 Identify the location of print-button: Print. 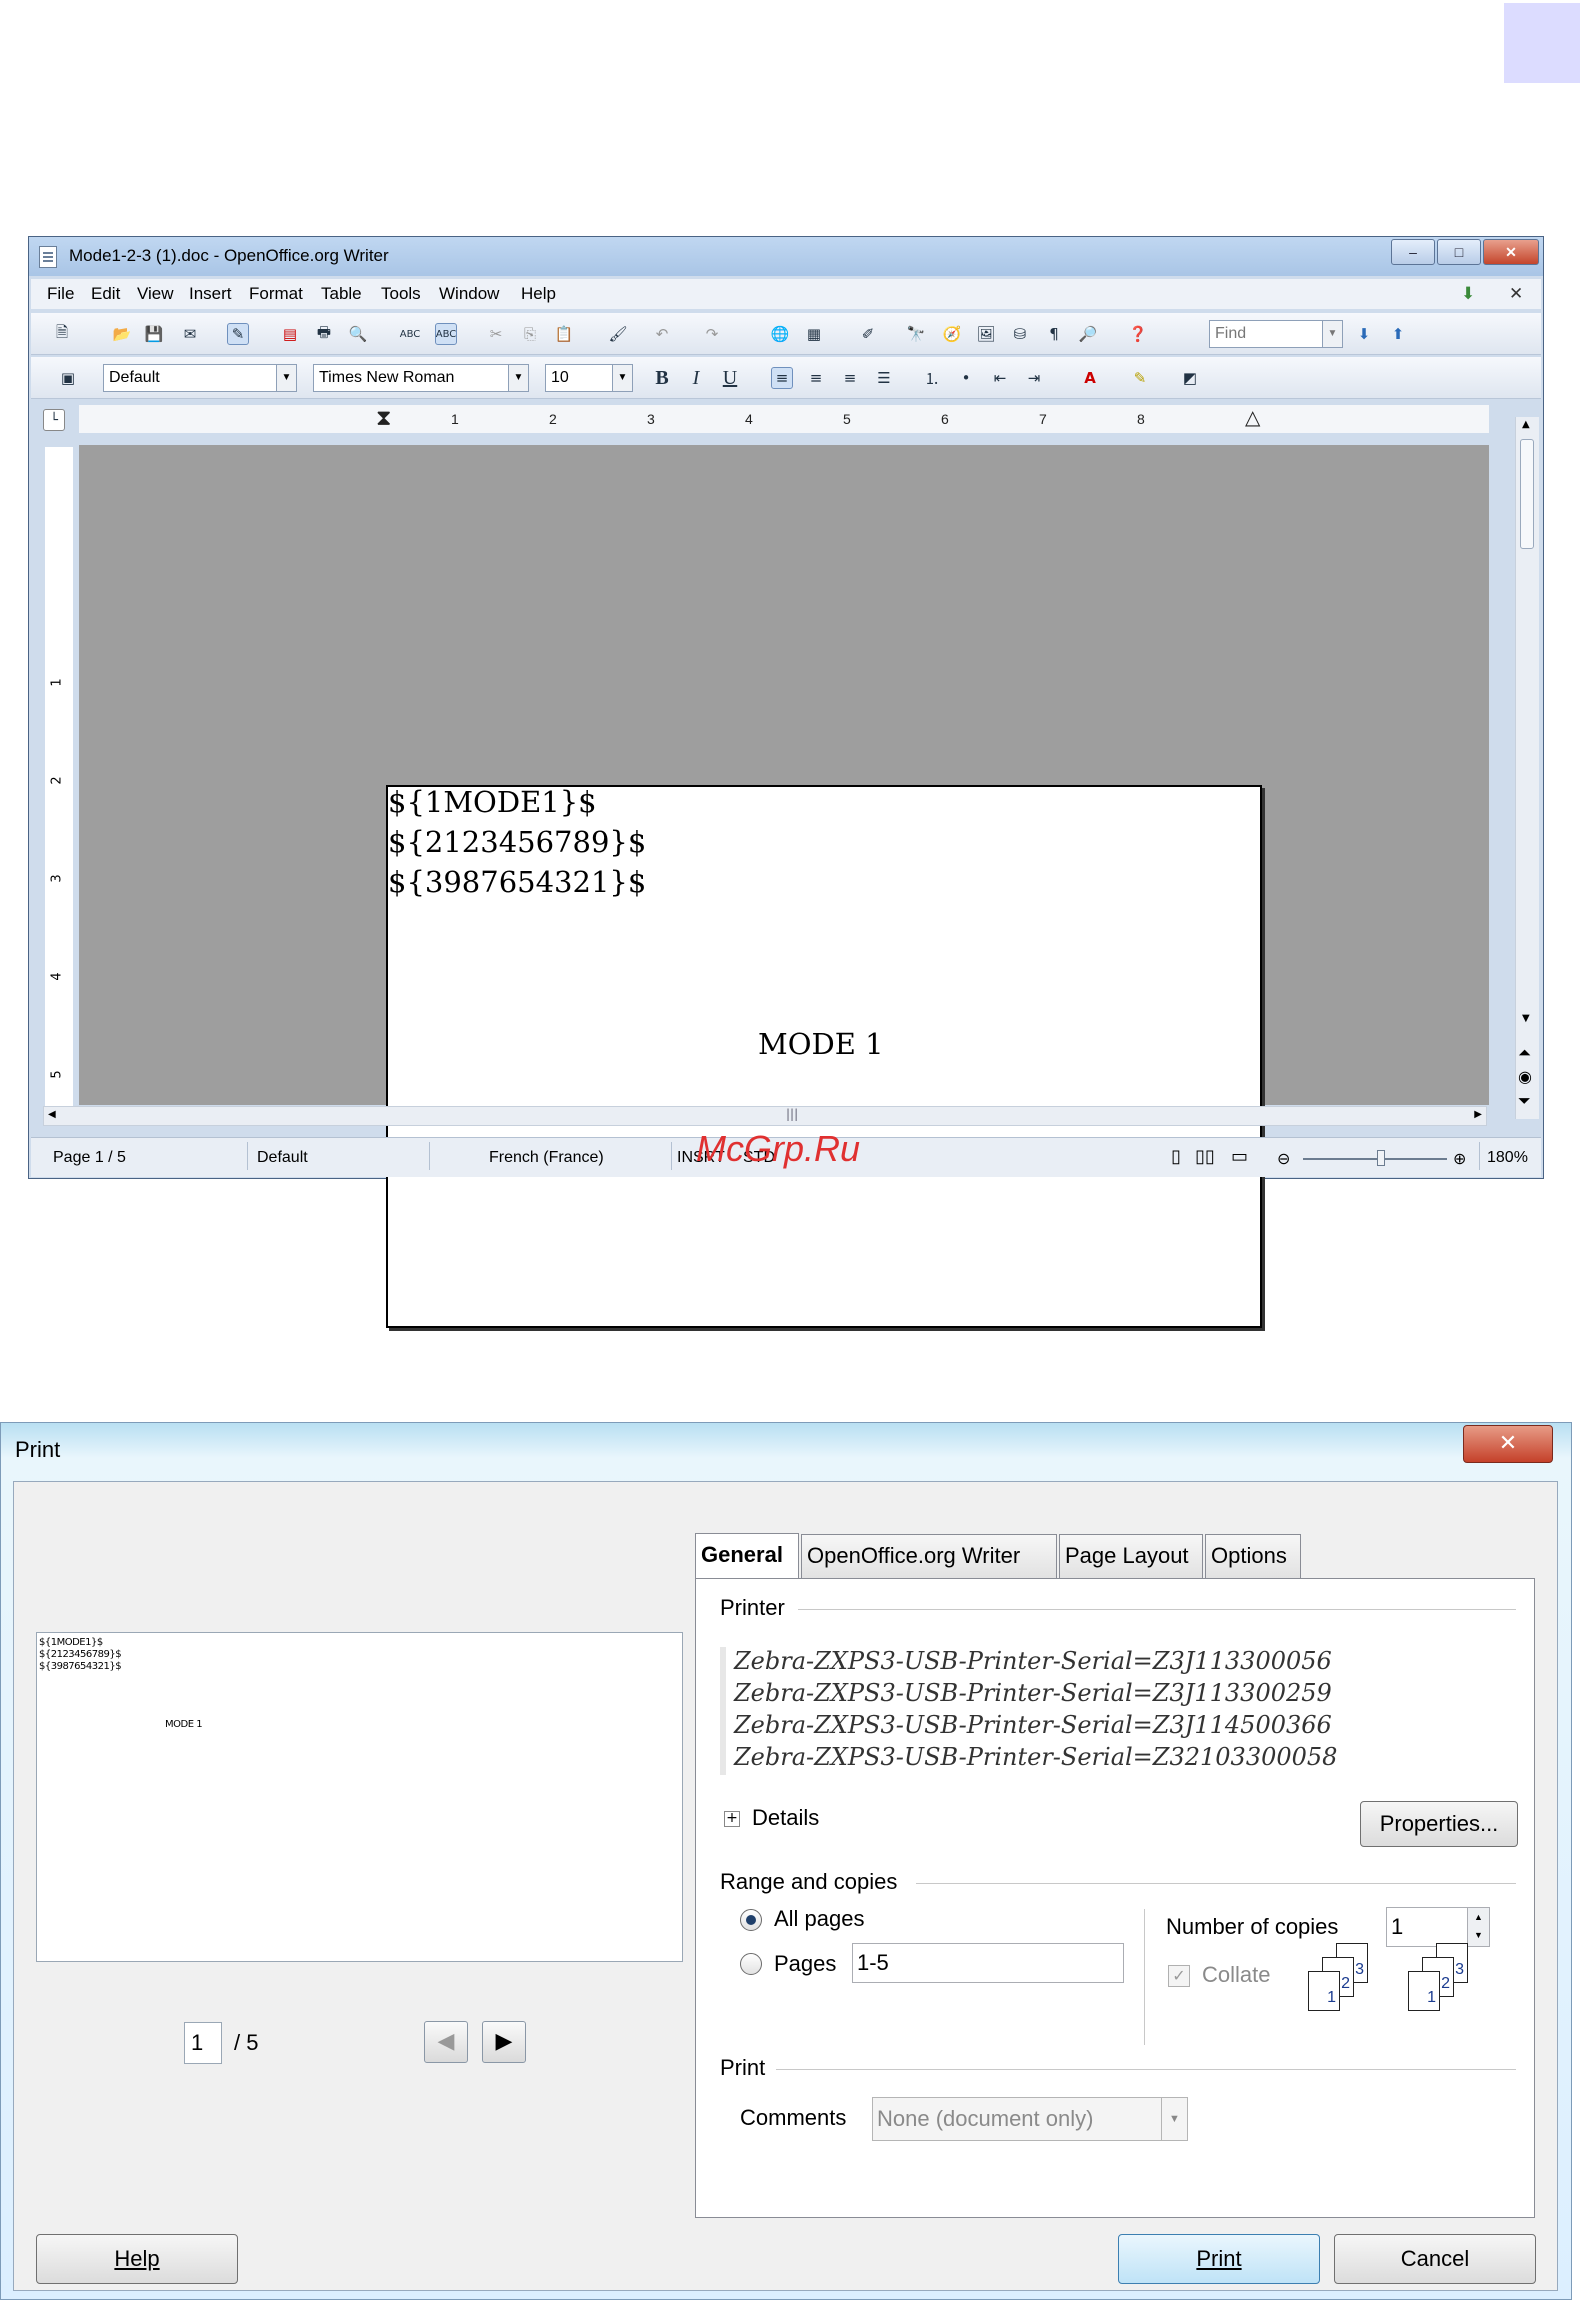
(1219, 2259).